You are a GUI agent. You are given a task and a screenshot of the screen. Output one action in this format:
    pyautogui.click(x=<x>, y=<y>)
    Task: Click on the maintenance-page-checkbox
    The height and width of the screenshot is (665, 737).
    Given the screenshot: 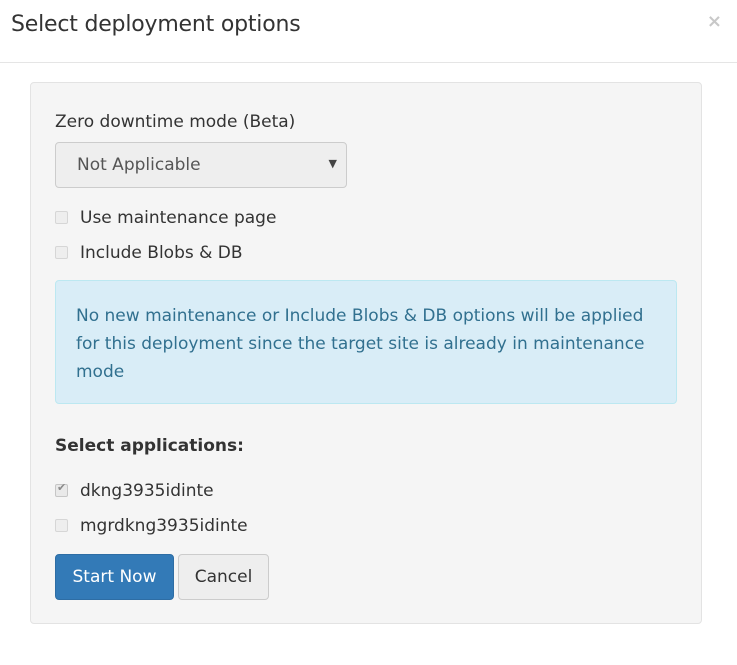 What is the action you would take?
    pyautogui.click(x=61, y=217)
    